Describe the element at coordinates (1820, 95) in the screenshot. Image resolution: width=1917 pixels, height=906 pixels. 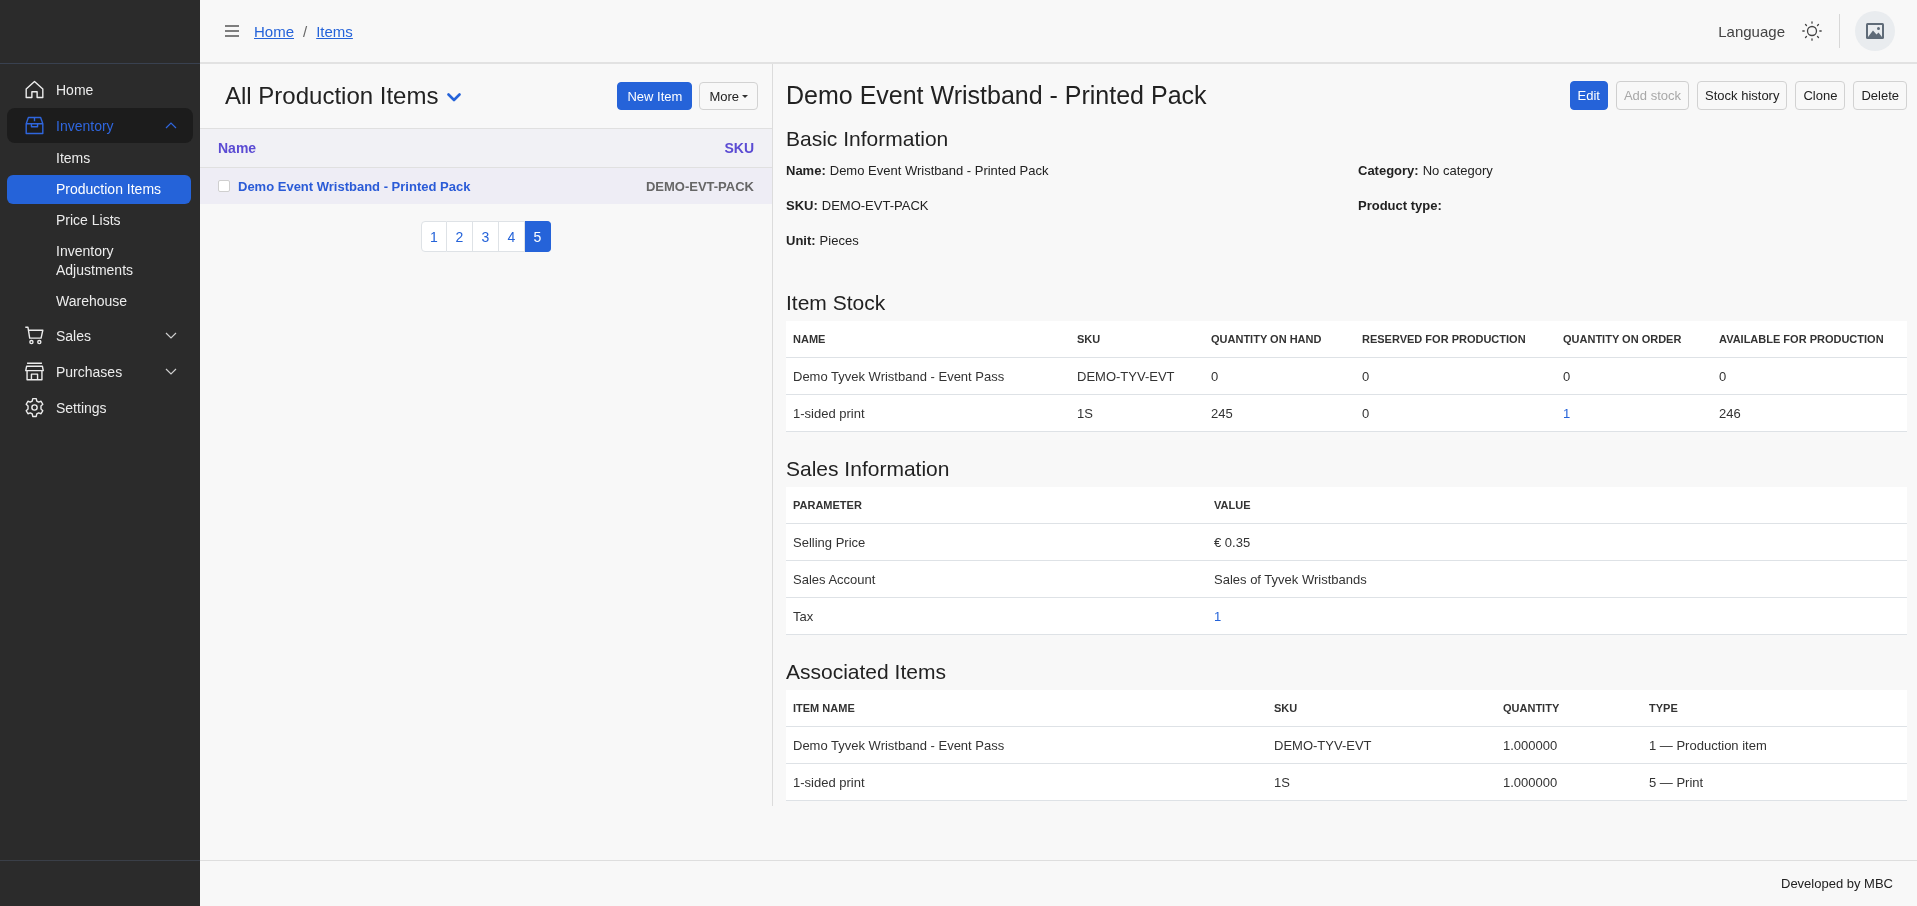
I see `action-button: Clone` at that location.